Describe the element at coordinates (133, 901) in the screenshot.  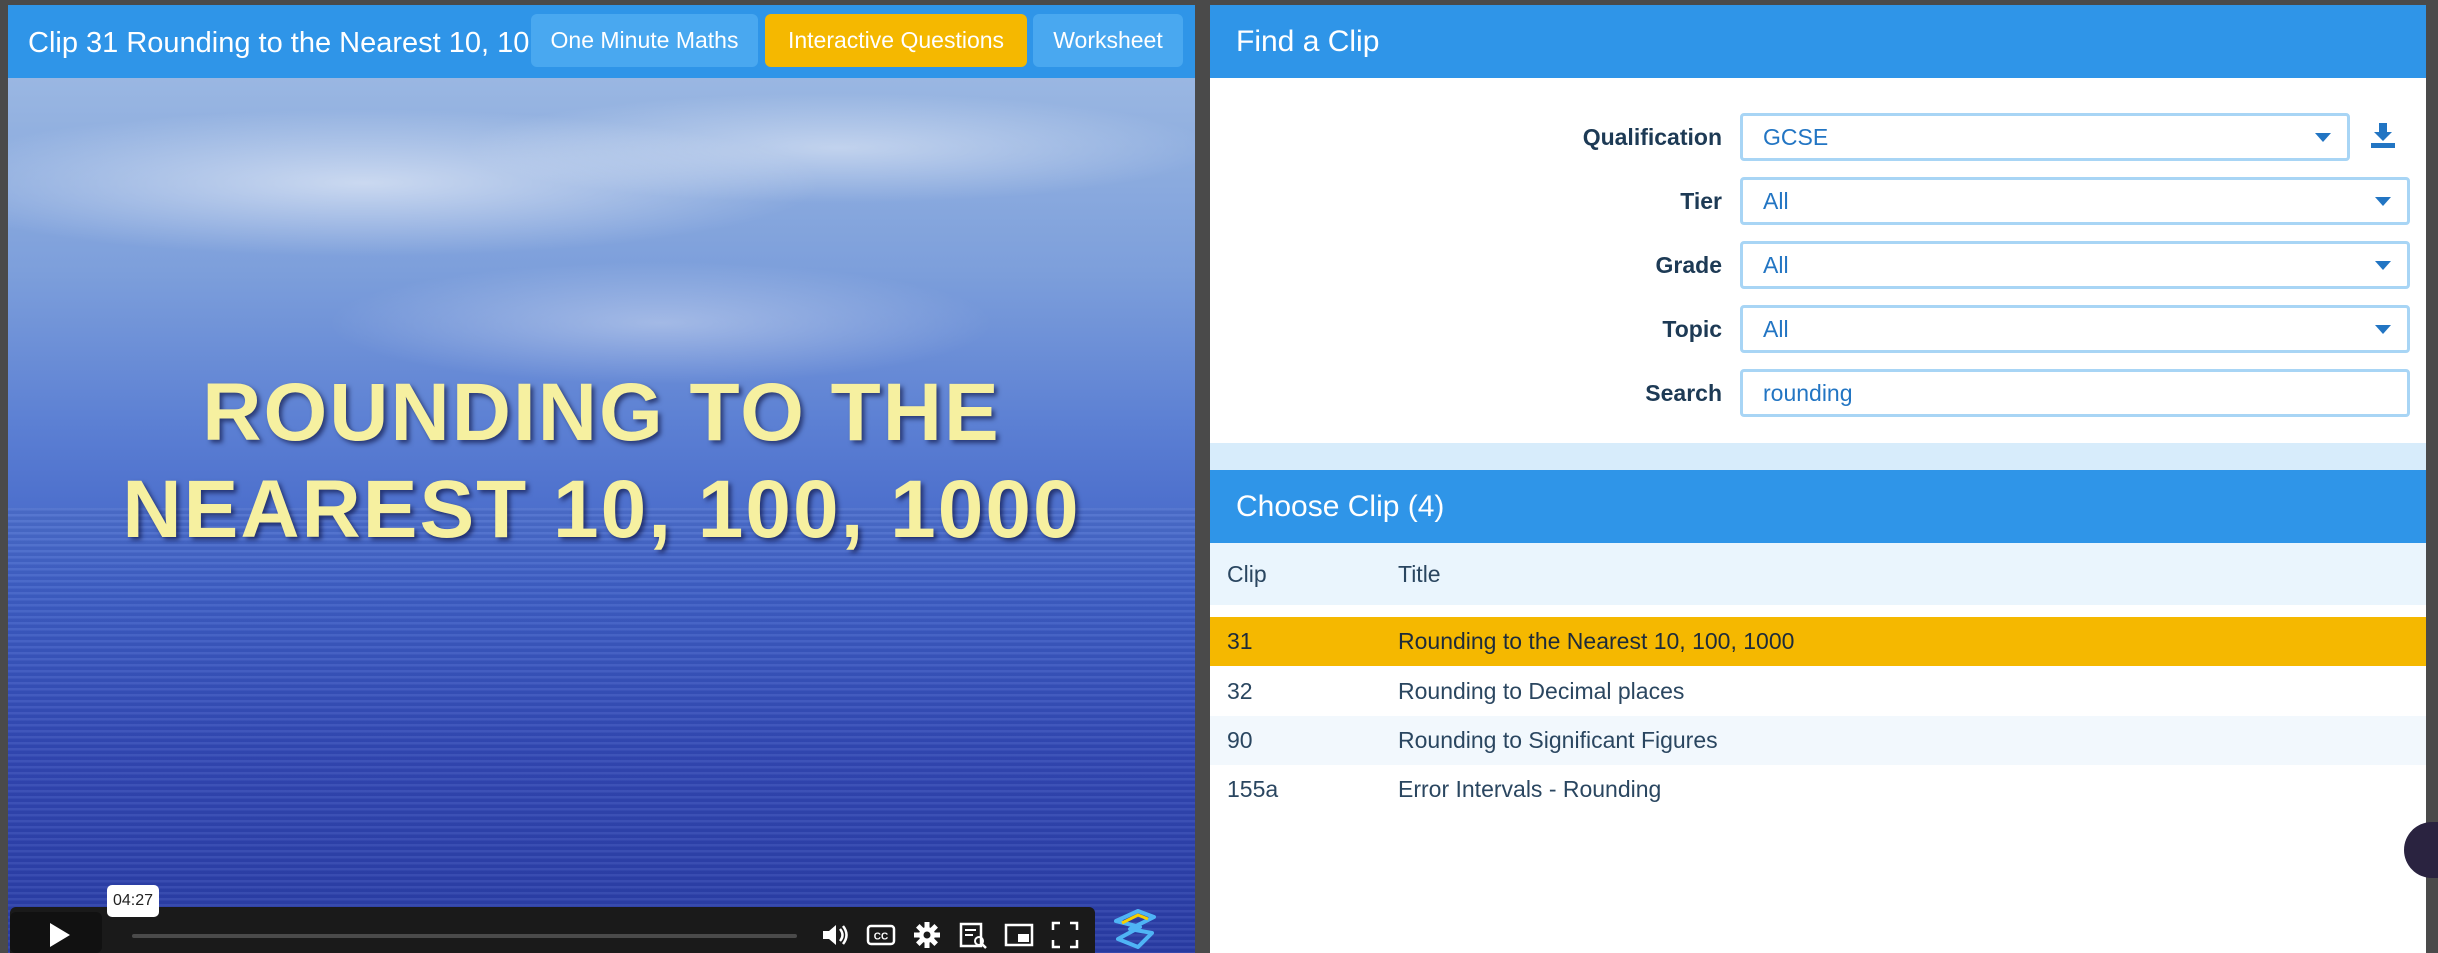
I see `time-tooltip: 04:27` at that location.